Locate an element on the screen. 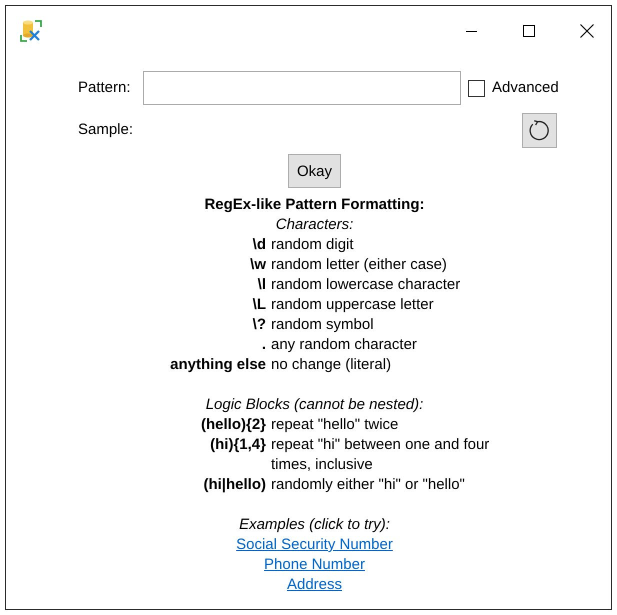 Image resolution: width=617 pixels, height=615 pixels. refresh-button is located at coordinates (539, 130).